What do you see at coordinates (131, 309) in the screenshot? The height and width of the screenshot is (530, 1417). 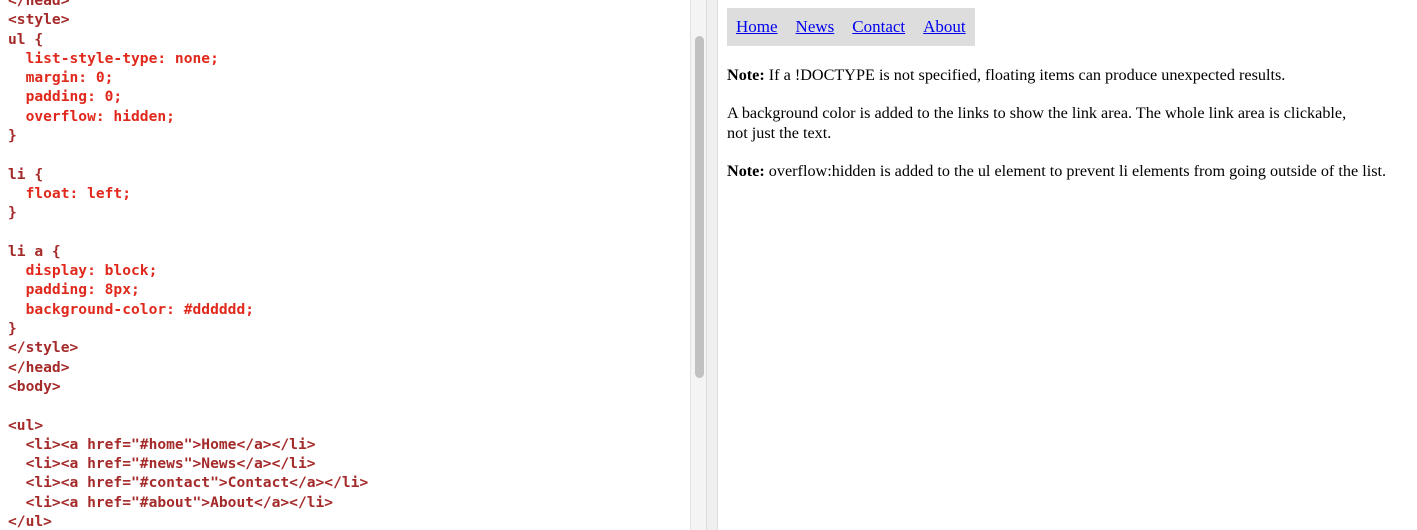 I see `code-line: background-color: #dddddd;` at bounding box center [131, 309].